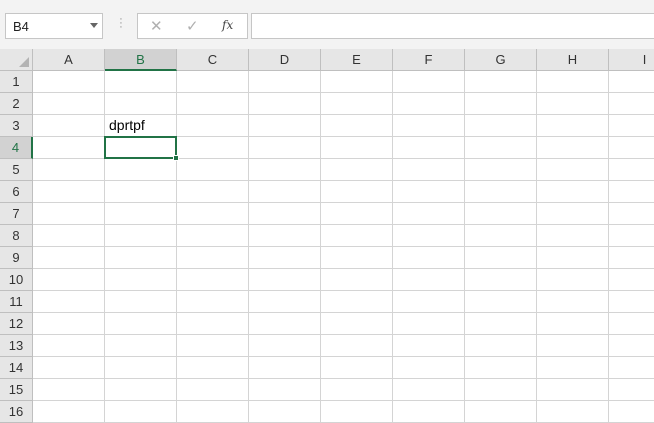 This screenshot has height=423, width=654. What do you see at coordinates (357, 60) in the screenshot?
I see `column-header-e: E` at bounding box center [357, 60].